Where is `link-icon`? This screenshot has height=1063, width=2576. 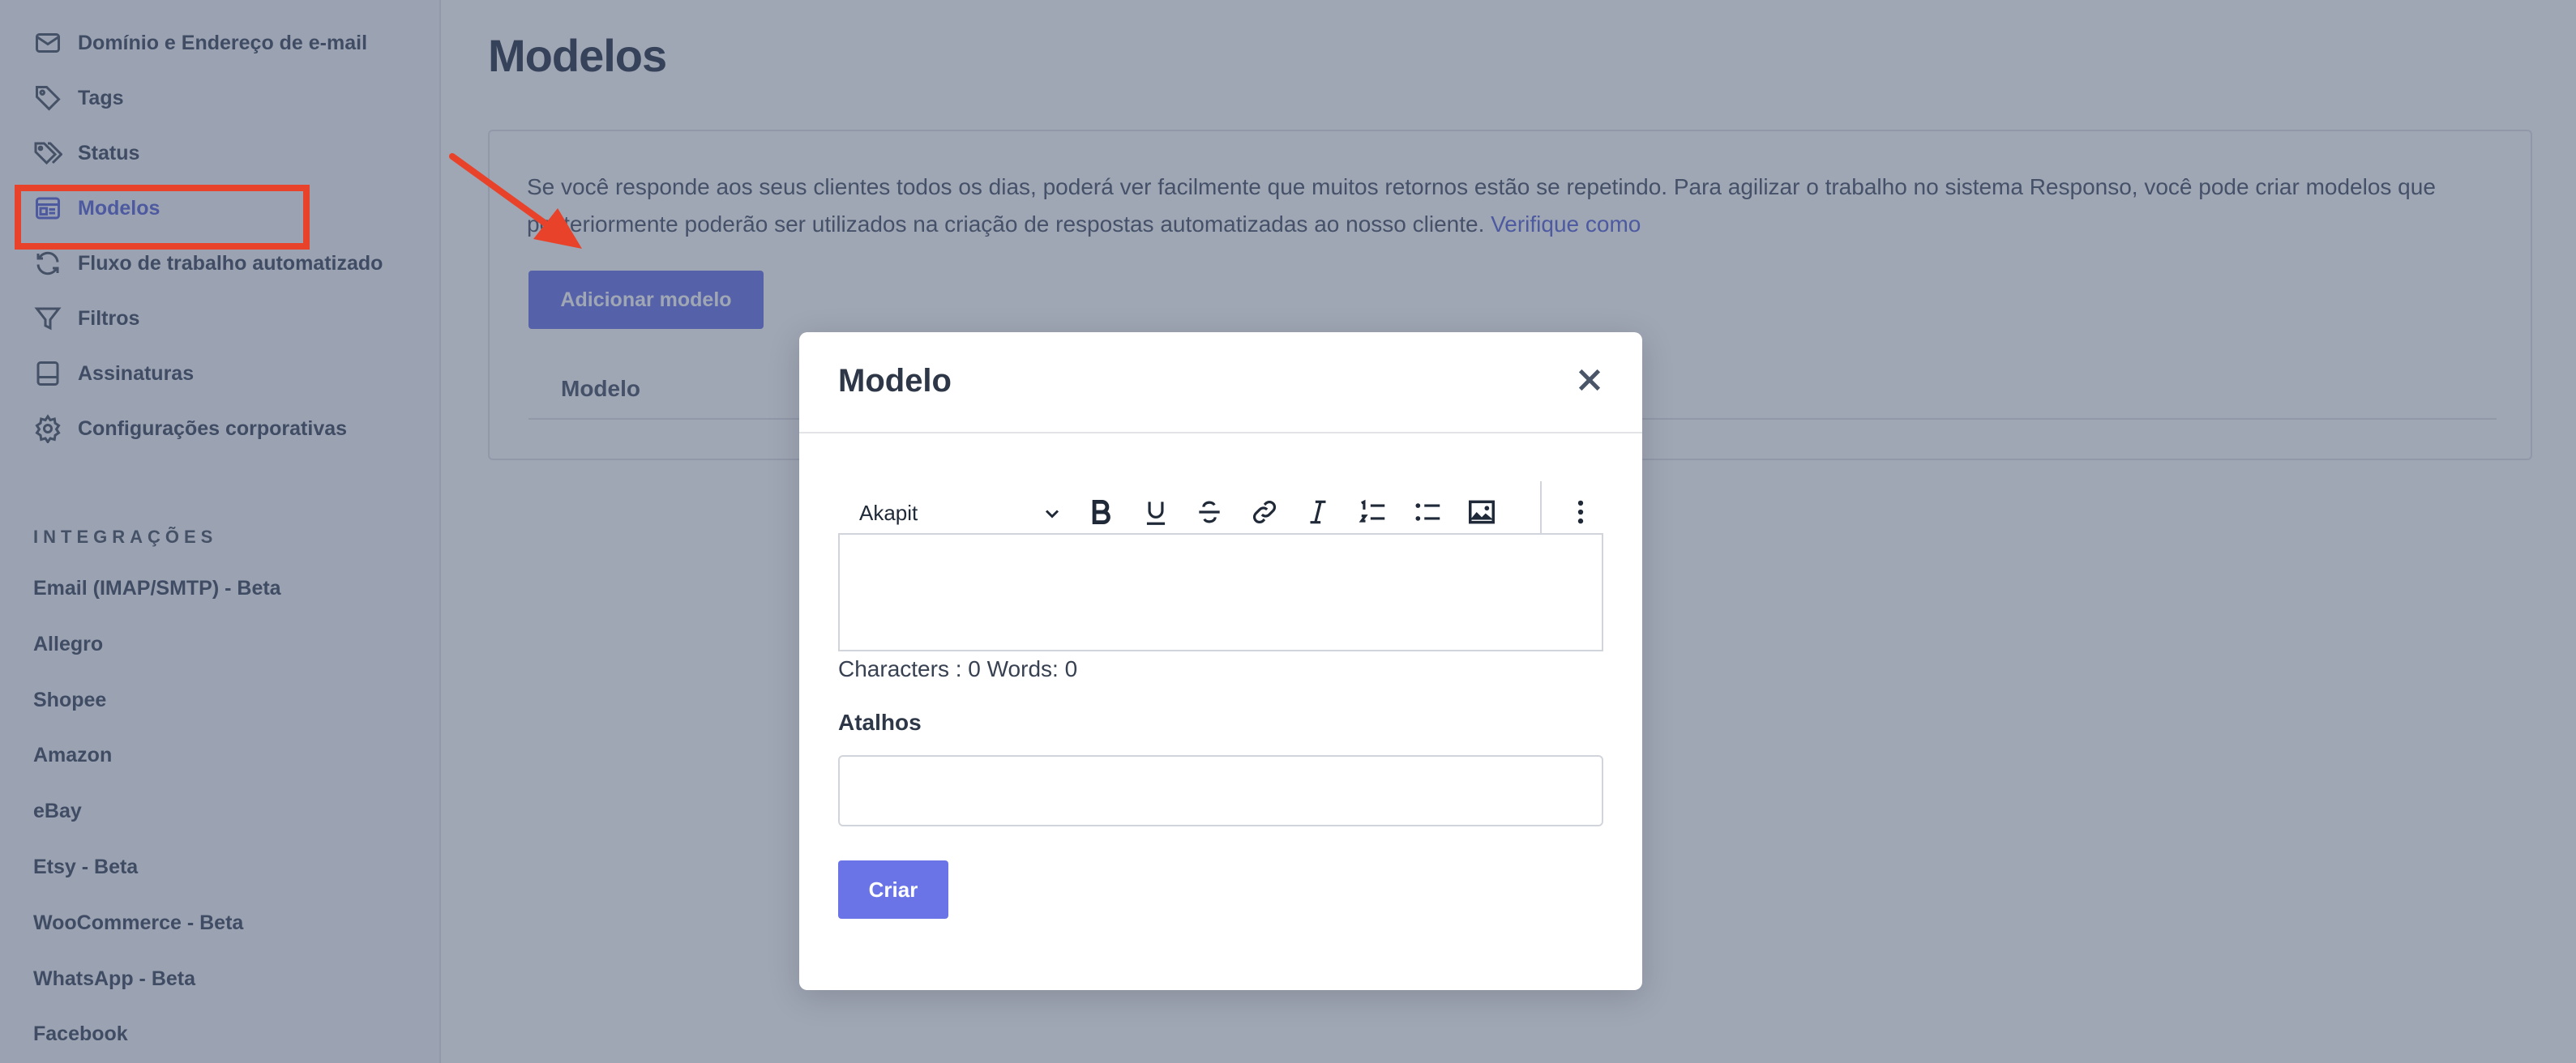
link-icon is located at coordinates (1264, 512).